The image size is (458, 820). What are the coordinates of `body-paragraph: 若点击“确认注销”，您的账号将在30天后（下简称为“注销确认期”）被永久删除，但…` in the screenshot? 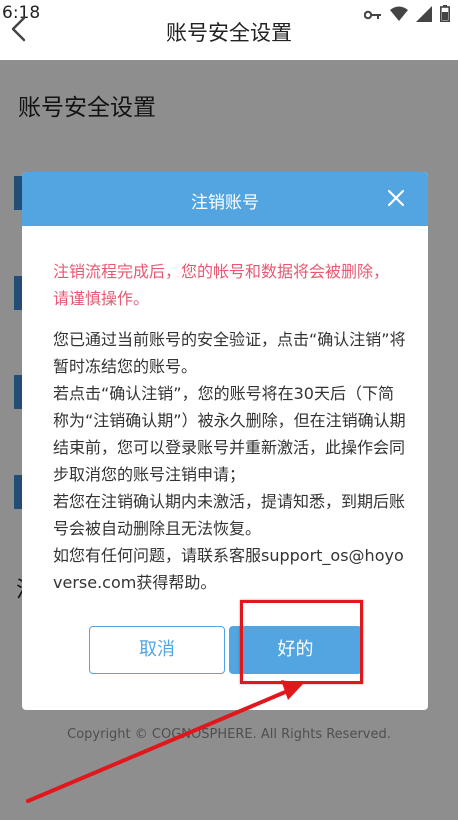 It's located at (229, 434).